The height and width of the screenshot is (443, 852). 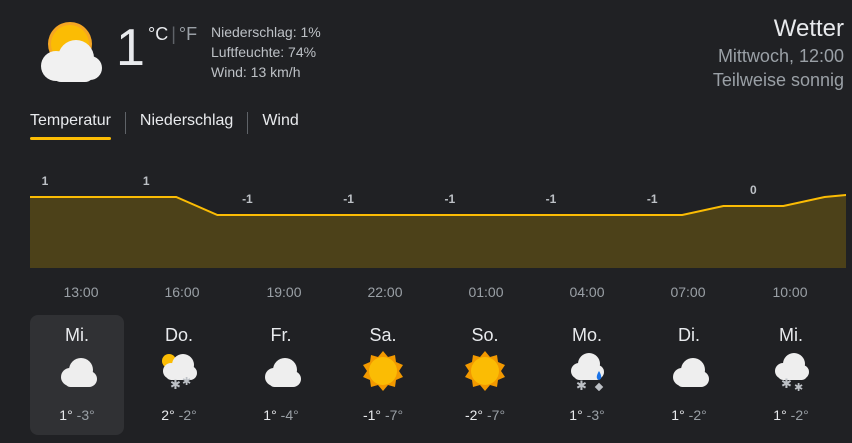 What do you see at coordinates (289, 415) in the screenshot?
I see `day-low: -4°` at bounding box center [289, 415].